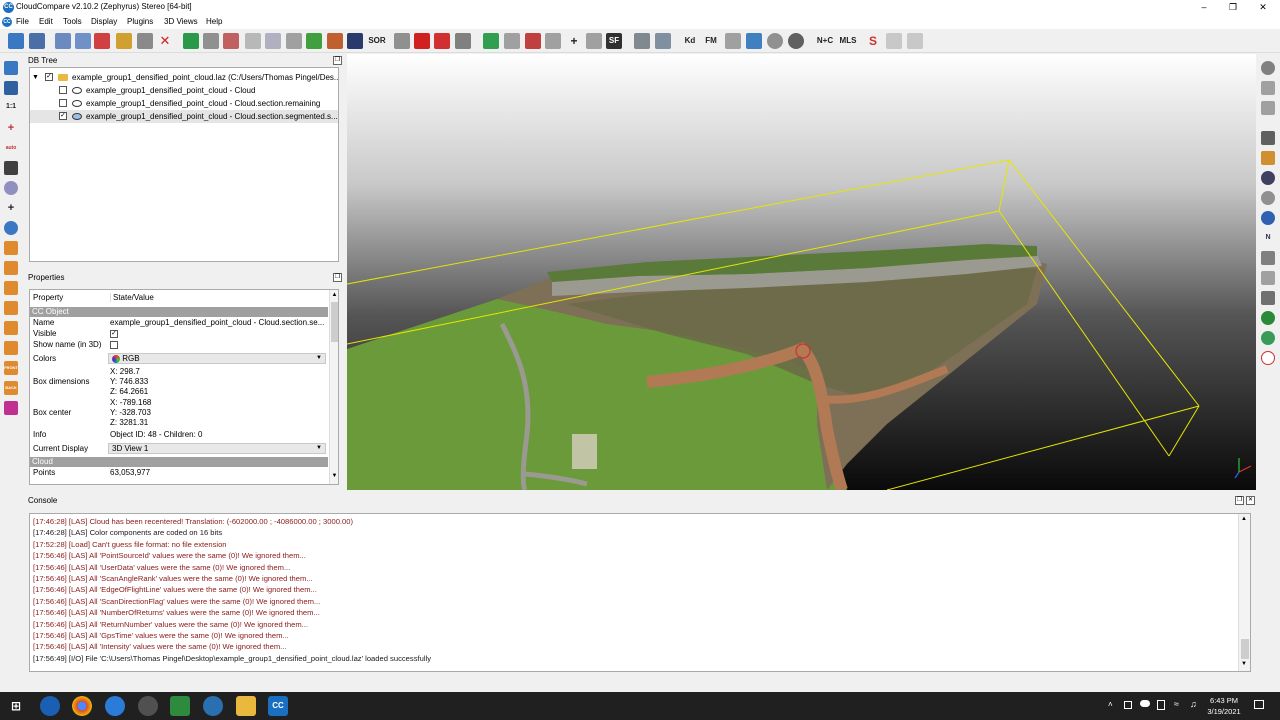 This screenshot has height=720, width=1280. Describe the element at coordinates (11, 168) in the screenshot. I see `arrows-icon` at that location.